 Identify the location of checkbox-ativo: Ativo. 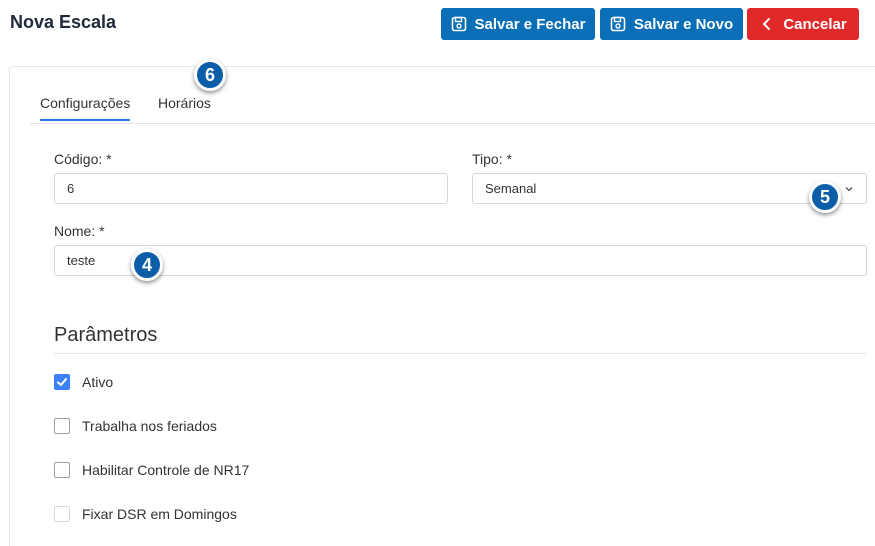
(83, 382).